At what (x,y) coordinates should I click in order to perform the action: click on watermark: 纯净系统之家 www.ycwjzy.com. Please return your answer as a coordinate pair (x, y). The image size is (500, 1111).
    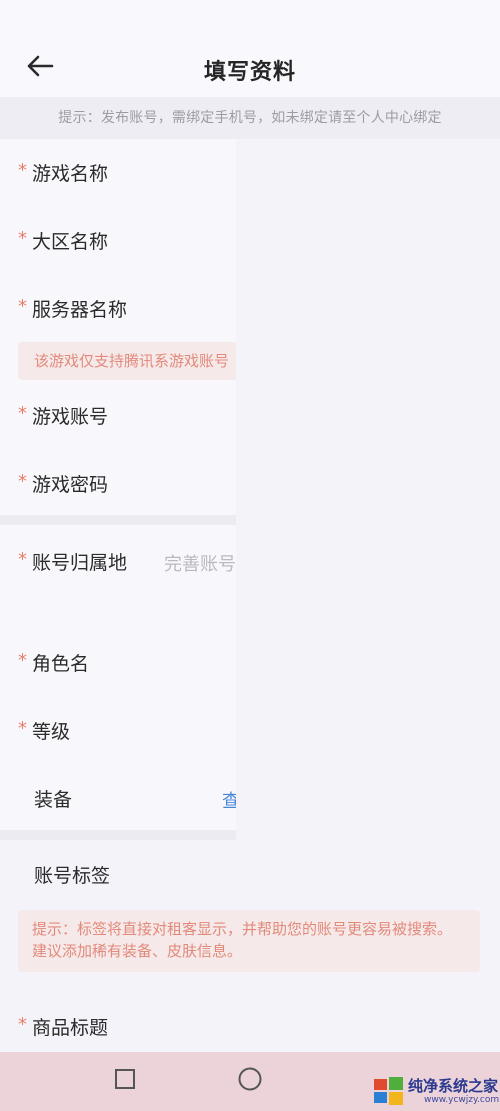
    Looking at the image, I should click on (436, 1091).